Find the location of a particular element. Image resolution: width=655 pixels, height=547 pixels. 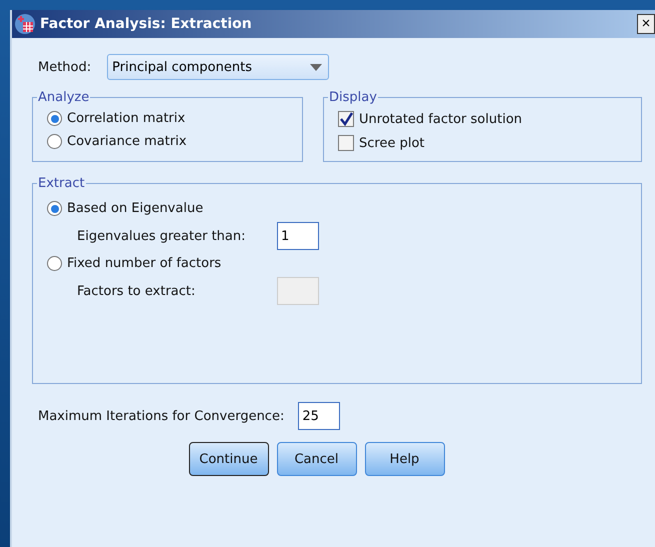

table-icon is located at coordinates (25, 24).